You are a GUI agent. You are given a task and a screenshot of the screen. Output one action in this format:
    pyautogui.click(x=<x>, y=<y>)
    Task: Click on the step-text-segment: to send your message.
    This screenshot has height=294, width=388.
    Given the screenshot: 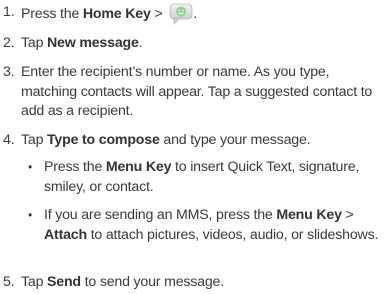 What is the action you would take?
    pyautogui.click(x=152, y=282)
    